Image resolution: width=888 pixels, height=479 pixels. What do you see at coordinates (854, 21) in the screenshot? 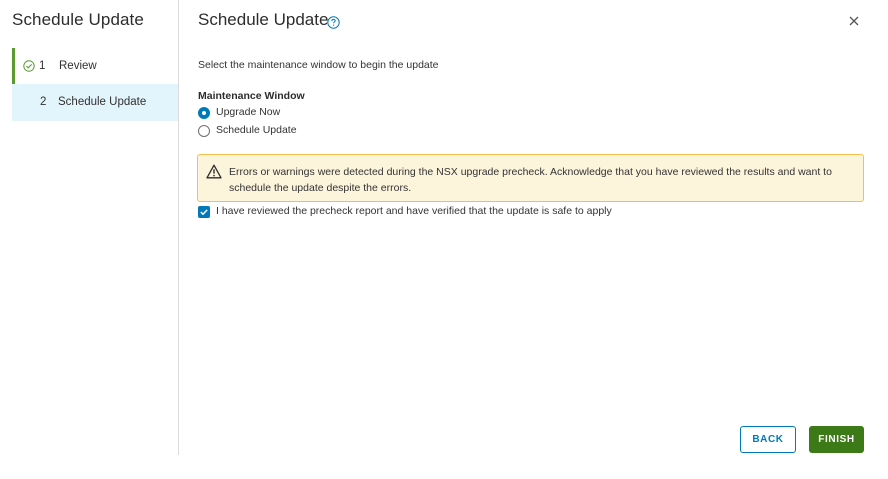
I see `close-icon` at bounding box center [854, 21].